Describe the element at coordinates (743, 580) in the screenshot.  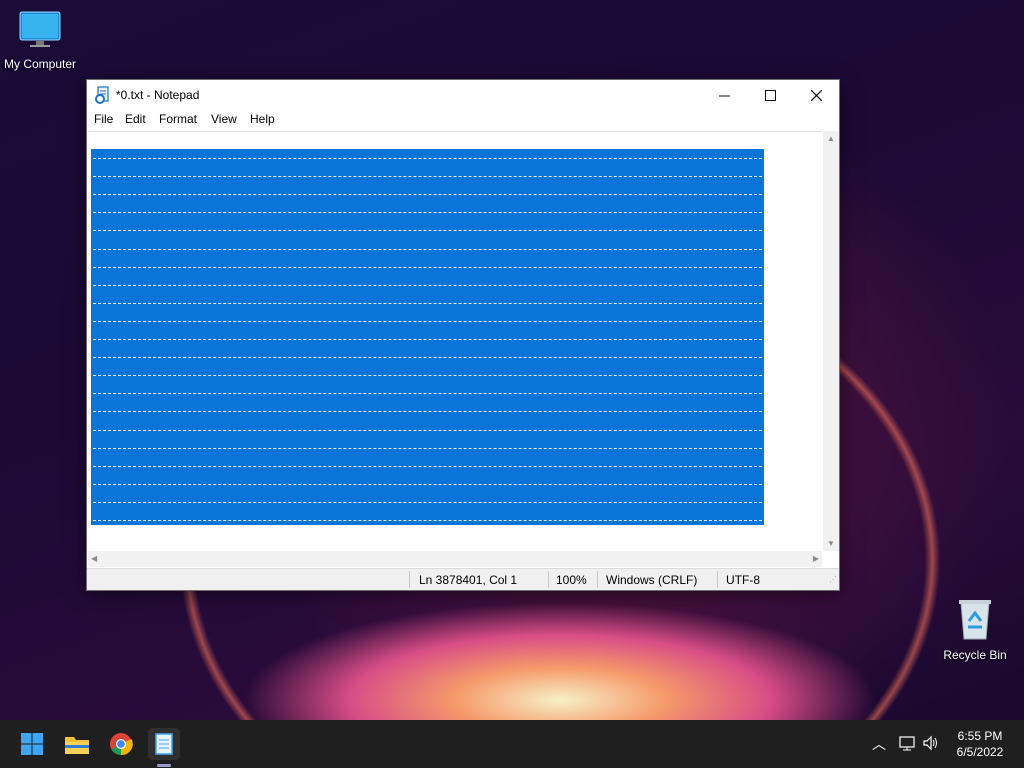
I see `status-encoding: UTF-8` at that location.